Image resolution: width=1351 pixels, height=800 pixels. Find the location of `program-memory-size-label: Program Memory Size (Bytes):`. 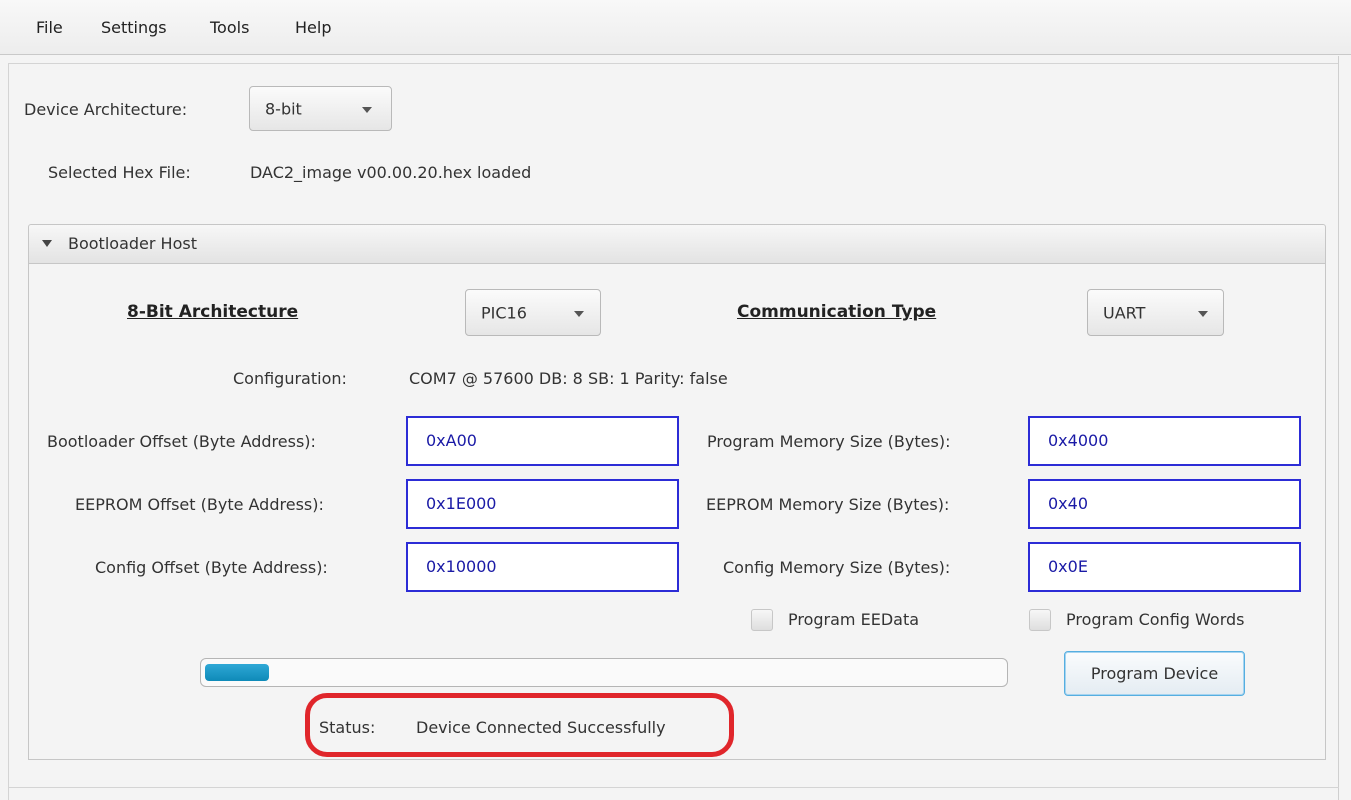

program-memory-size-label: Program Memory Size (Bytes): is located at coordinates (829, 441).